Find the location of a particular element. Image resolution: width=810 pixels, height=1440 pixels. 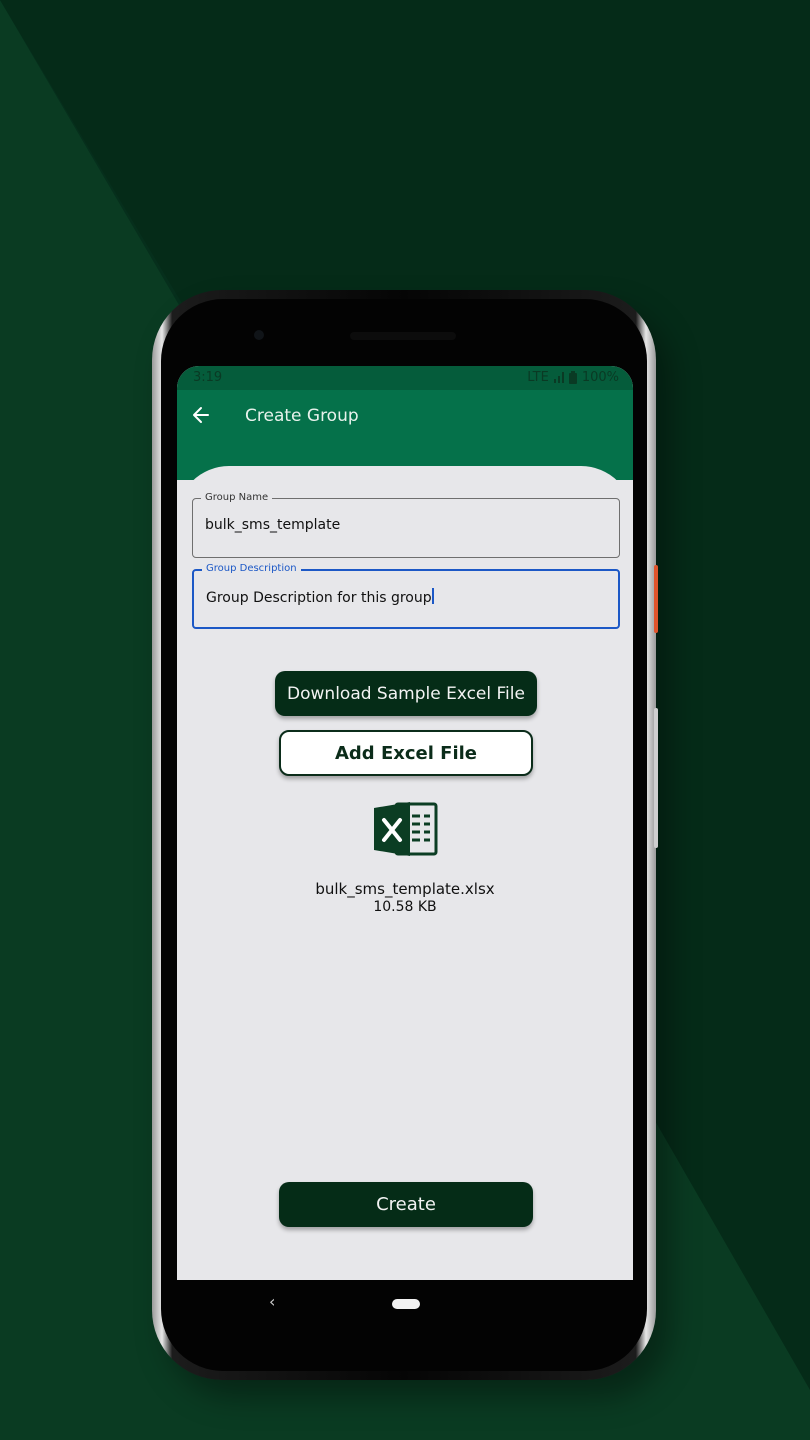

file-size: 10.58 KB is located at coordinates (405, 907).